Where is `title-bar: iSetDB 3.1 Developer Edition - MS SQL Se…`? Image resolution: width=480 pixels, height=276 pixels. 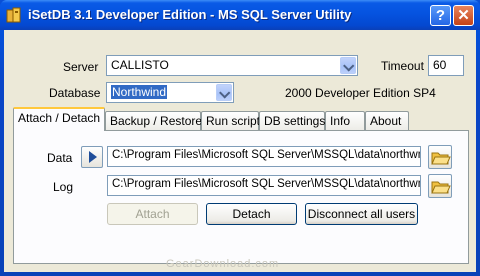
title-bar: iSetDB 3.1 Developer Edition - MS SQL Se… is located at coordinates (240, 15).